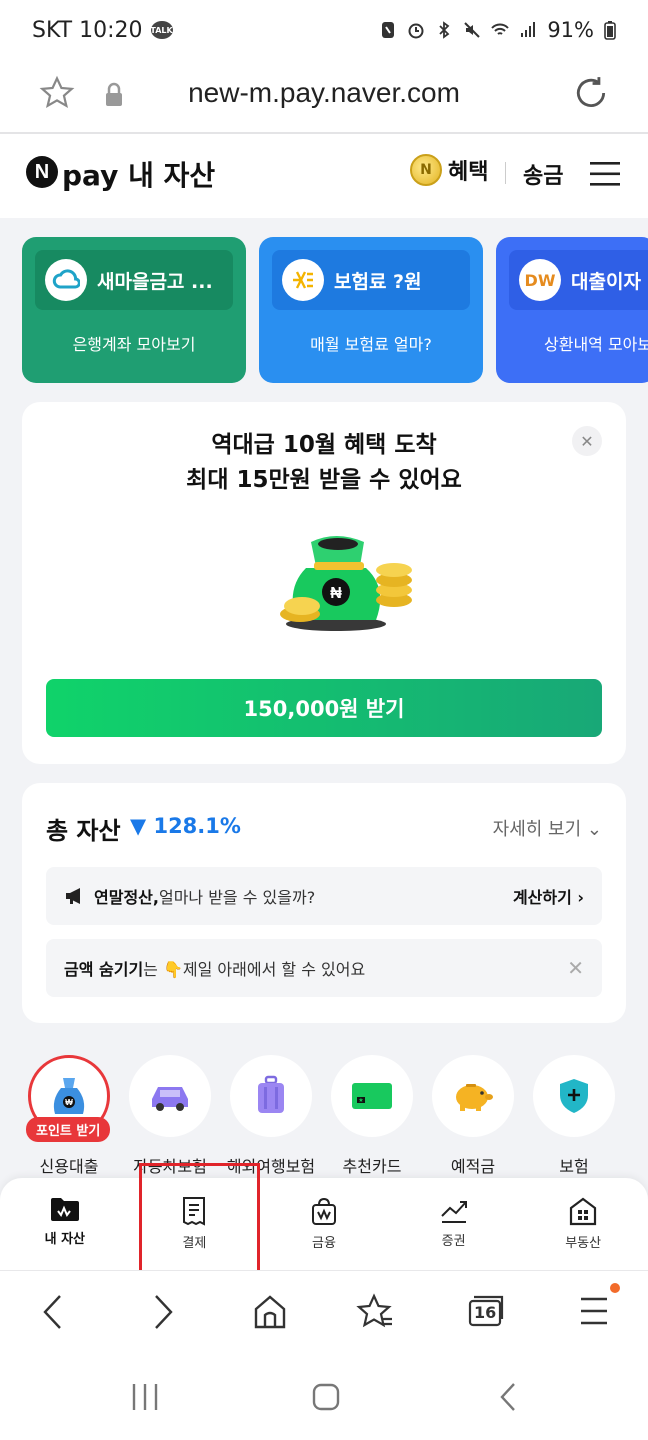 This screenshot has height=1440, width=648. What do you see at coordinates (134, 344) in the screenshot?
I see `card-subtitle: 은행계좌 모아보기` at bounding box center [134, 344].